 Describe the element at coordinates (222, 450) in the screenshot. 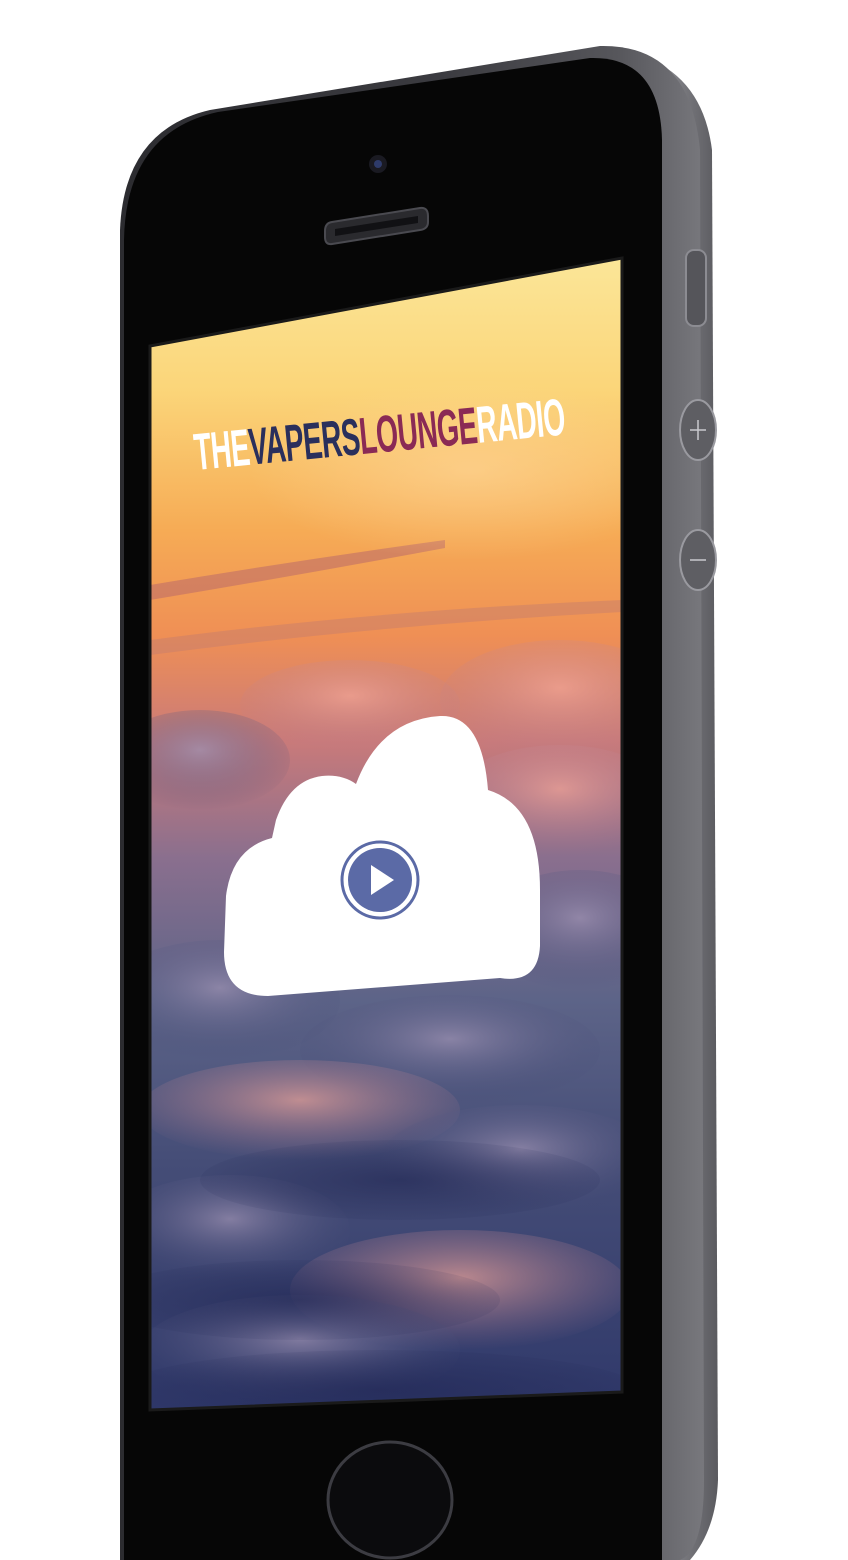

I see `logo-the: THE` at that location.